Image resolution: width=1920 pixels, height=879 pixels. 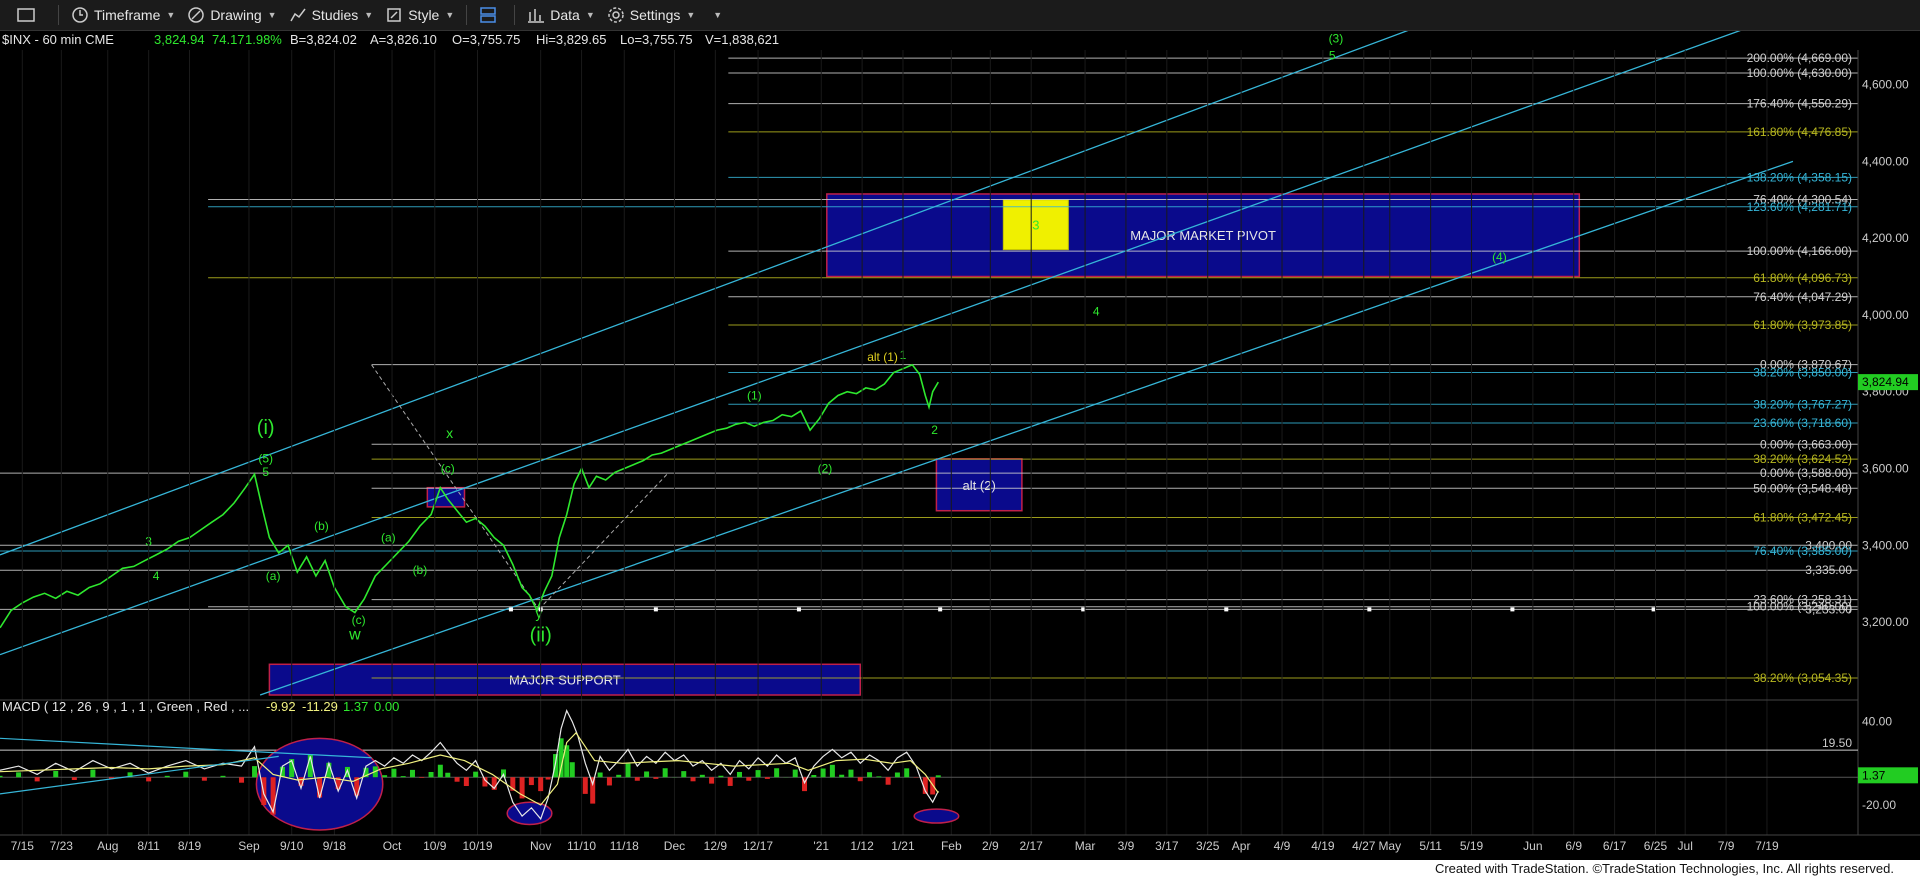 What do you see at coordinates (1802, 517) in the screenshot?
I see `fib-level-label: 61.80% (3,472.45)` at bounding box center [1802, 517].